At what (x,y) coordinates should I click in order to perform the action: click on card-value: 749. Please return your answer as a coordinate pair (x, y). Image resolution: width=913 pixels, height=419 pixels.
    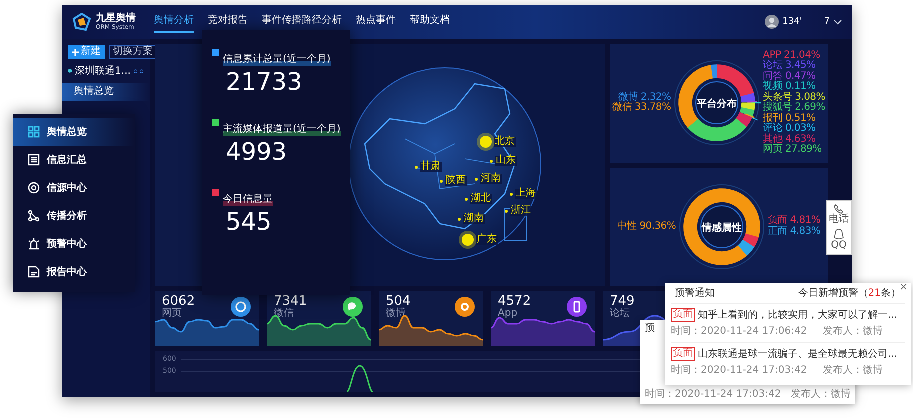
    Looking at the image, I should click on (622, 302).